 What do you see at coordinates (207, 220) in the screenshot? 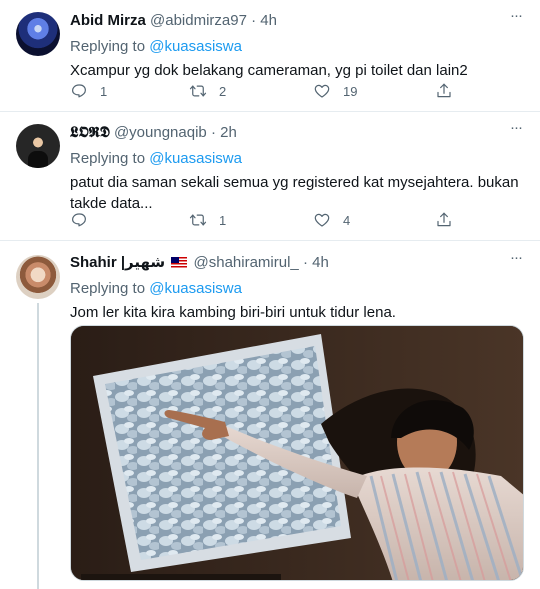
I see `retweet-button: 1` at bounding box center [207, 220].